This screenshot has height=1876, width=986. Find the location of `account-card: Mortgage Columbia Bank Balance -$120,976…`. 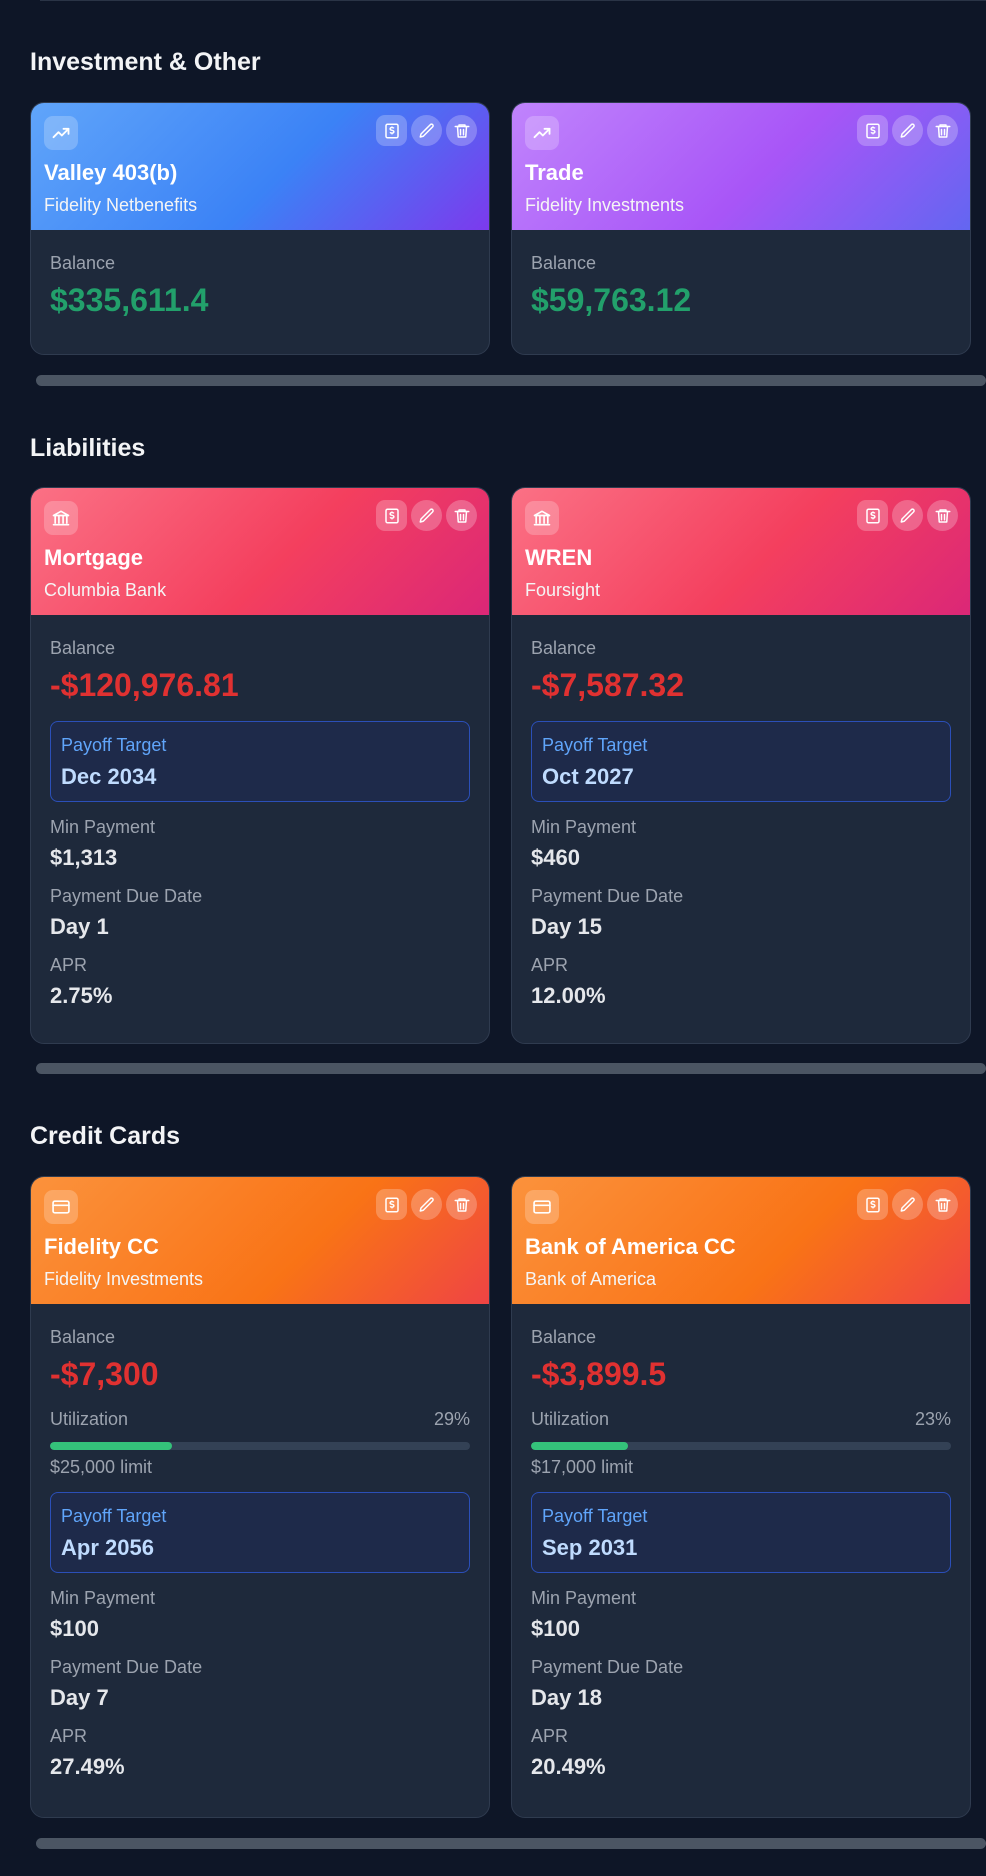

account-card: Mortgage Columbia Bank Balance -$120,976… is located at coordinates (260, 765).